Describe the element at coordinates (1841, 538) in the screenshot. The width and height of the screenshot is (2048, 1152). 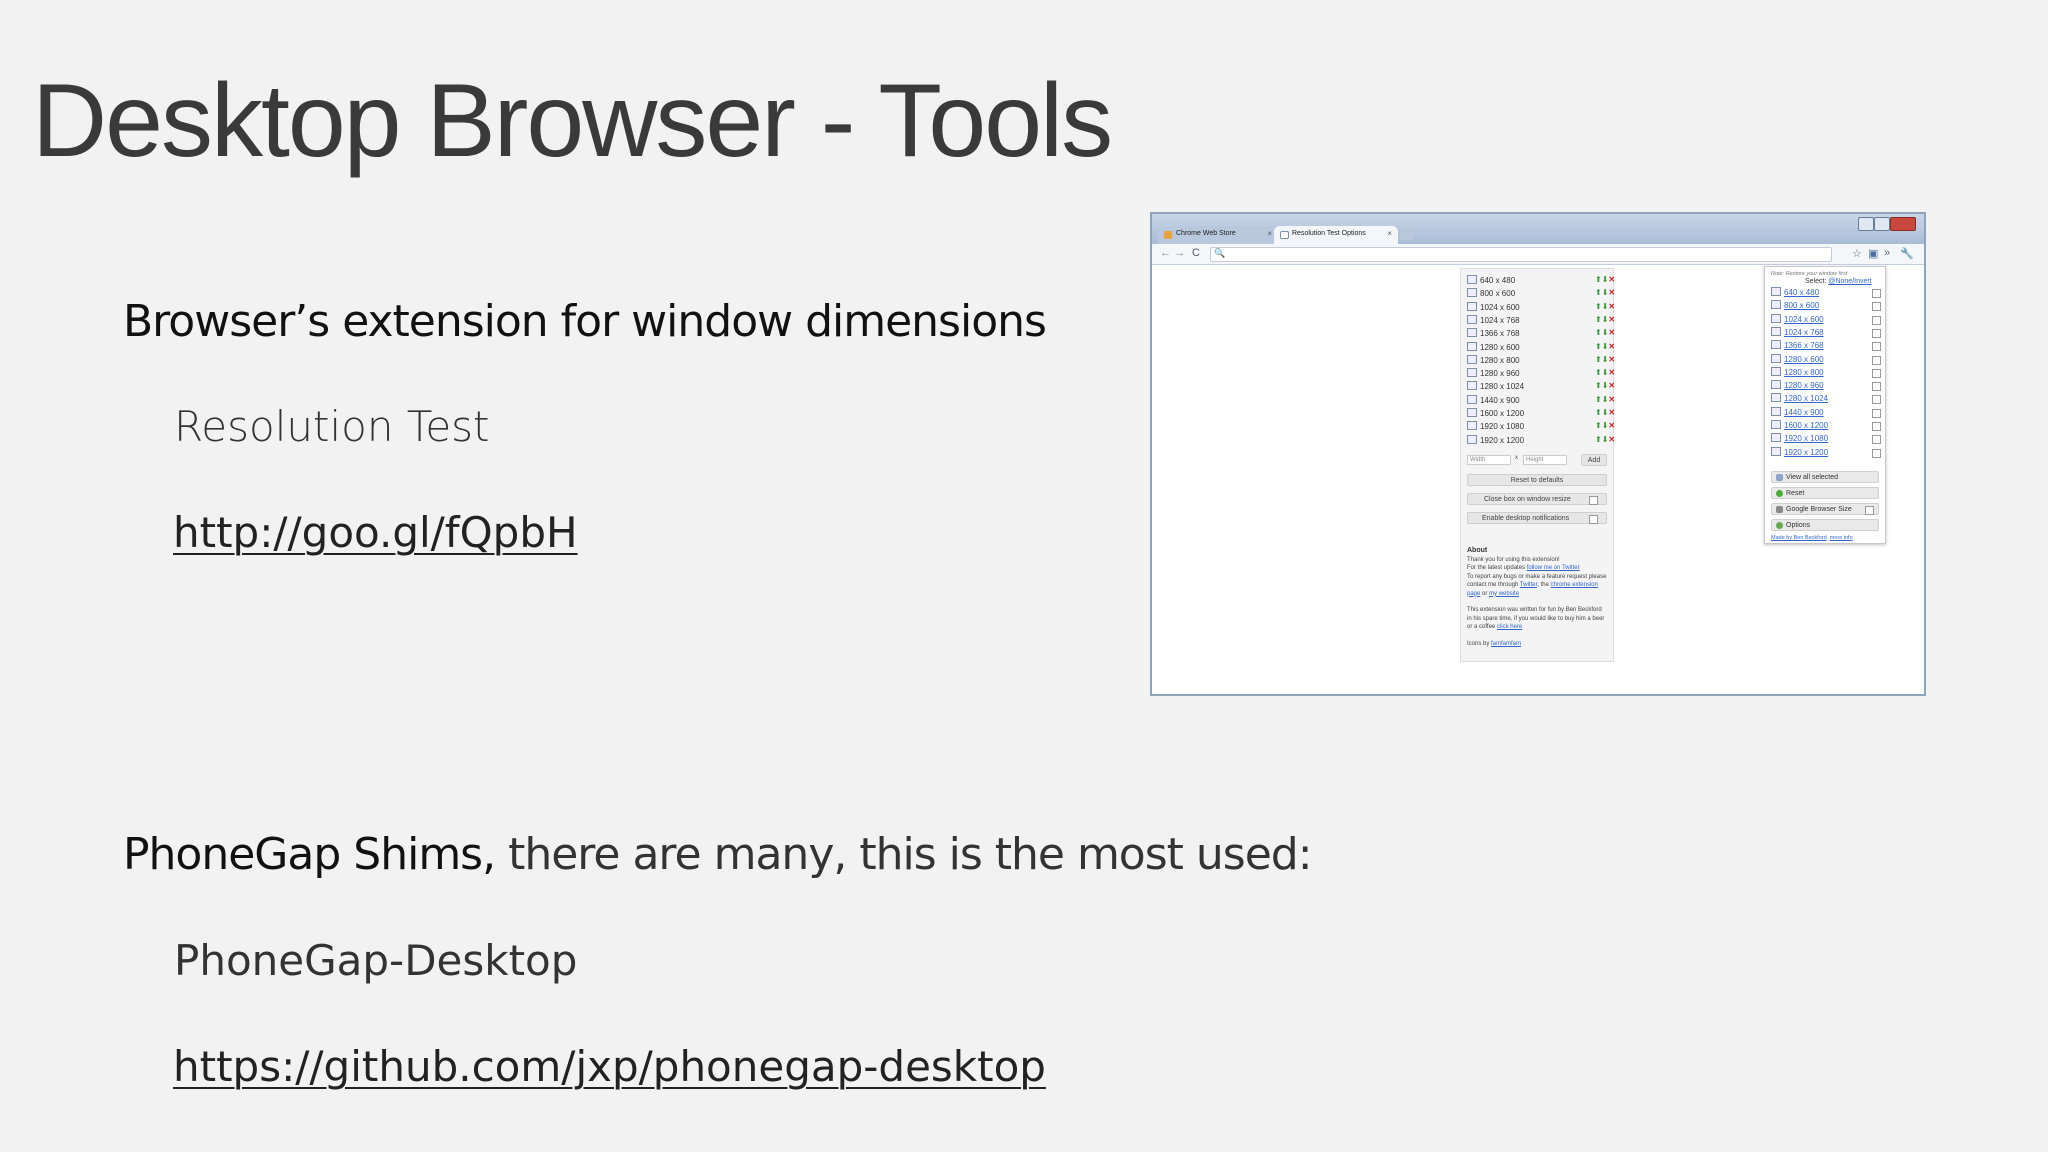
I see `more-info-link: more info` at that location.